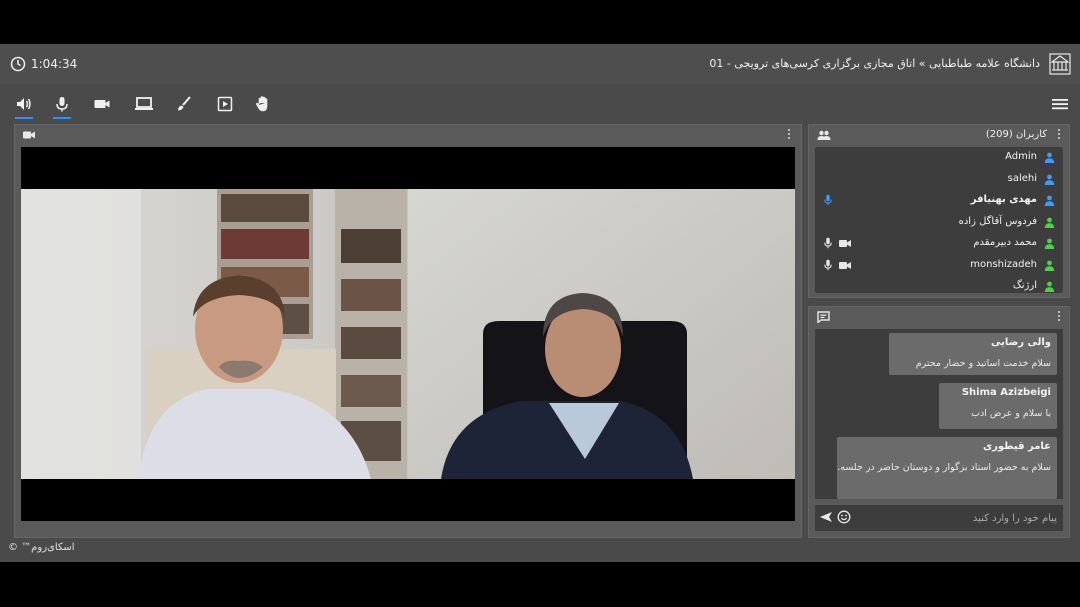  I want to click on screen-share-button, so click(144, 104).